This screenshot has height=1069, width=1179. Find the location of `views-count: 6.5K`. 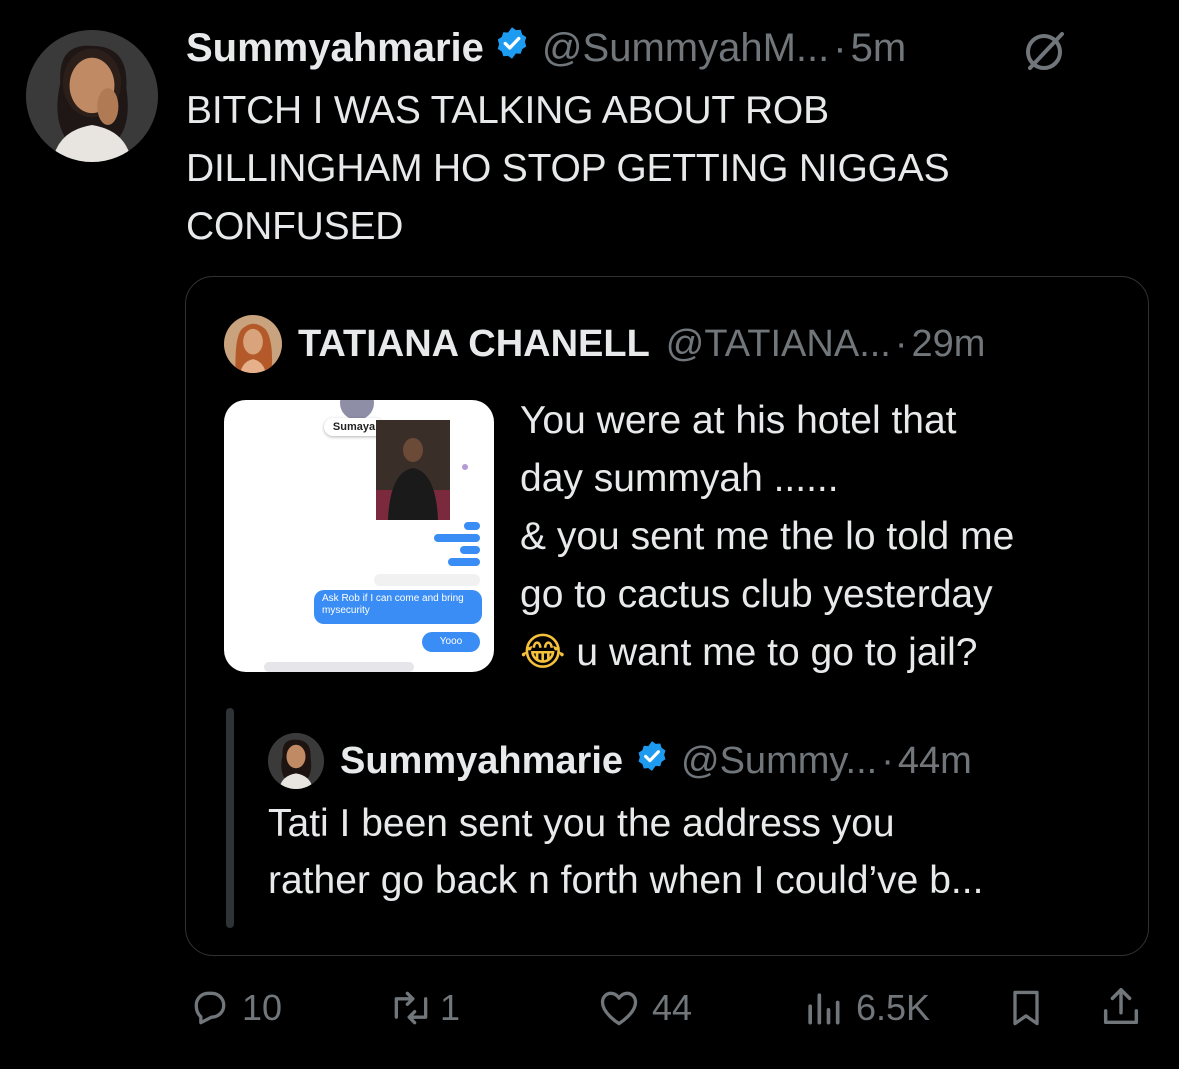

views-count: 6.5K is located at coordinates (893, 1007).